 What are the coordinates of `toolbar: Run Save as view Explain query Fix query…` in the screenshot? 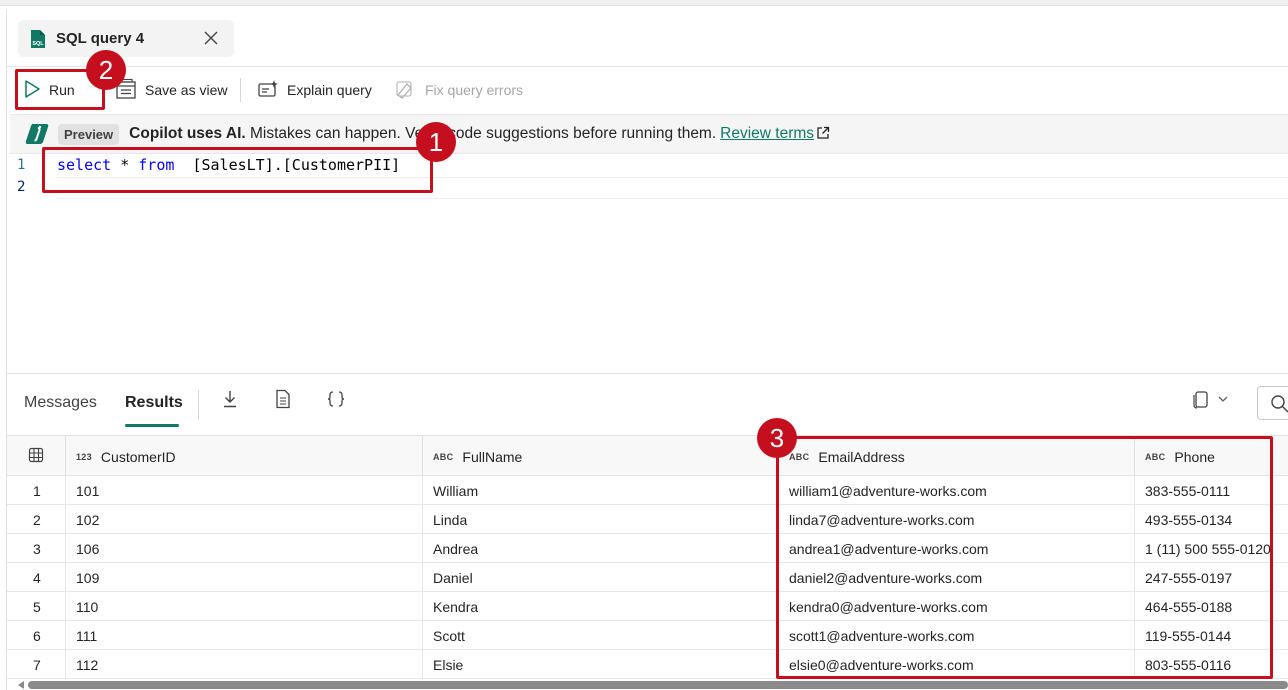 It's located at (647, 90).